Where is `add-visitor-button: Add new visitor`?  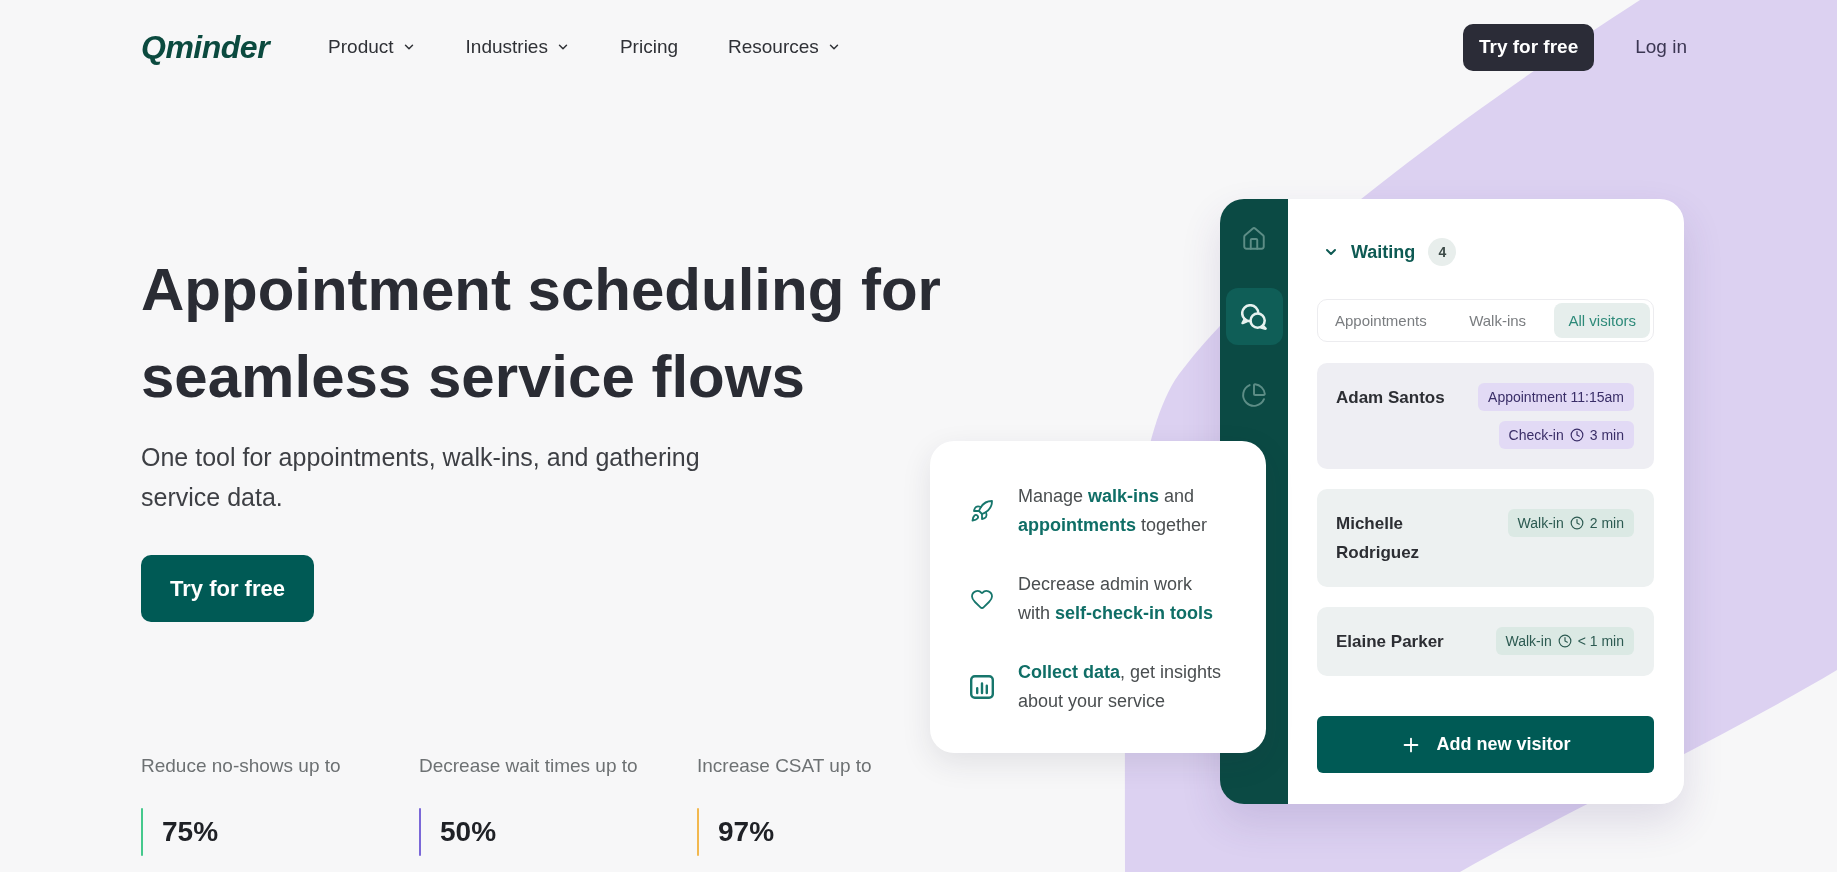 add-visitor-button: Add new visitor is located at coordinates (1485, 744).